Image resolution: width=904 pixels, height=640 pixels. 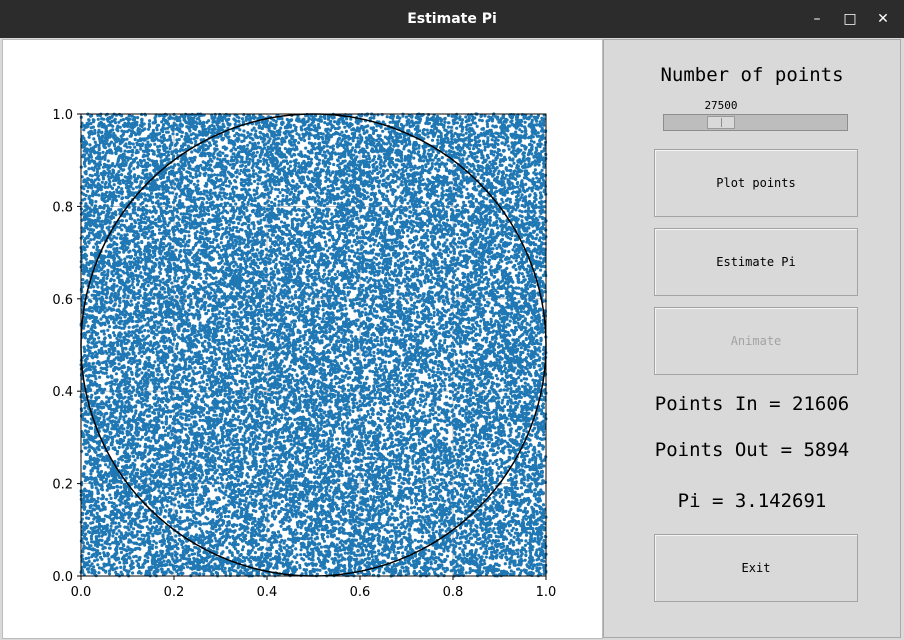 I want to click on slider-handle, so click(x=720, y=122).